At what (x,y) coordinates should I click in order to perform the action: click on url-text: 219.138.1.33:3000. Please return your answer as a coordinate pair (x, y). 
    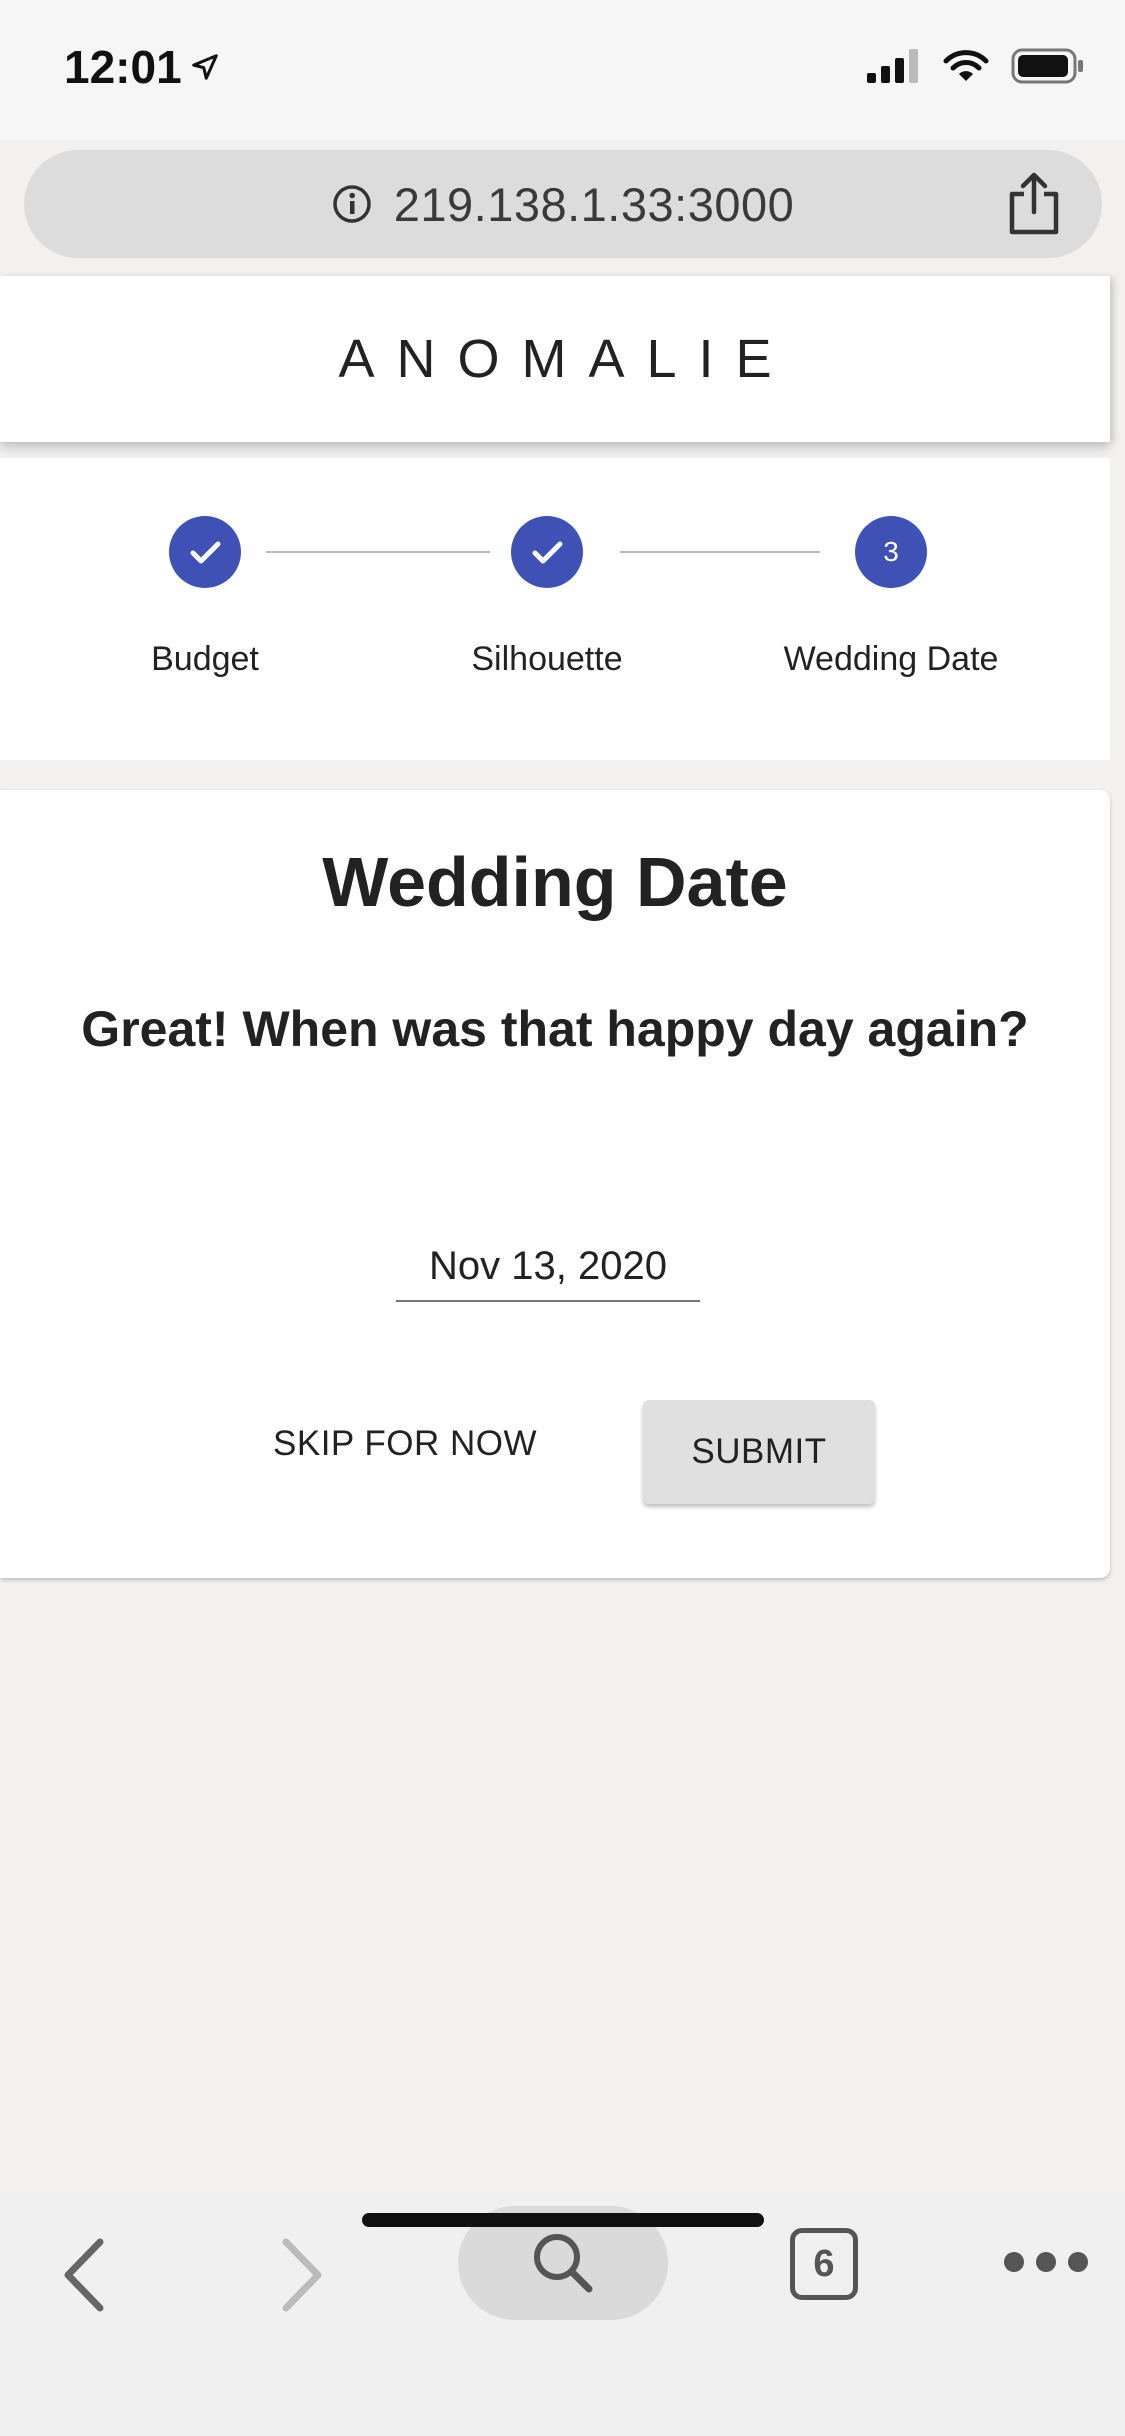
    Looking at the image, I should click on (594, 204).